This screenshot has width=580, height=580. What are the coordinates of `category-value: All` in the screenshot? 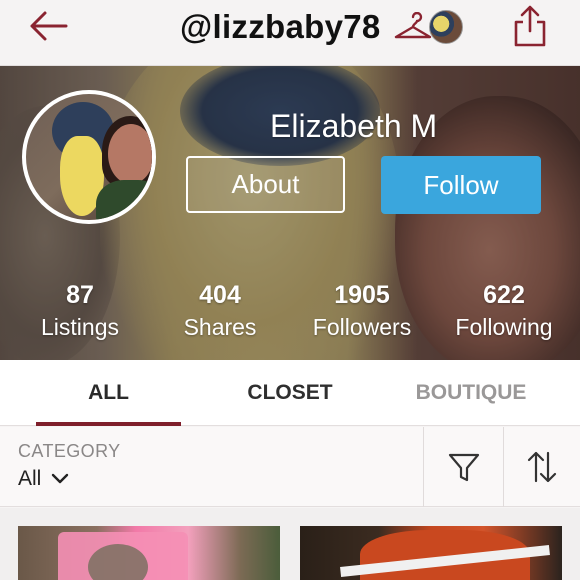 It's located at (30, 478).